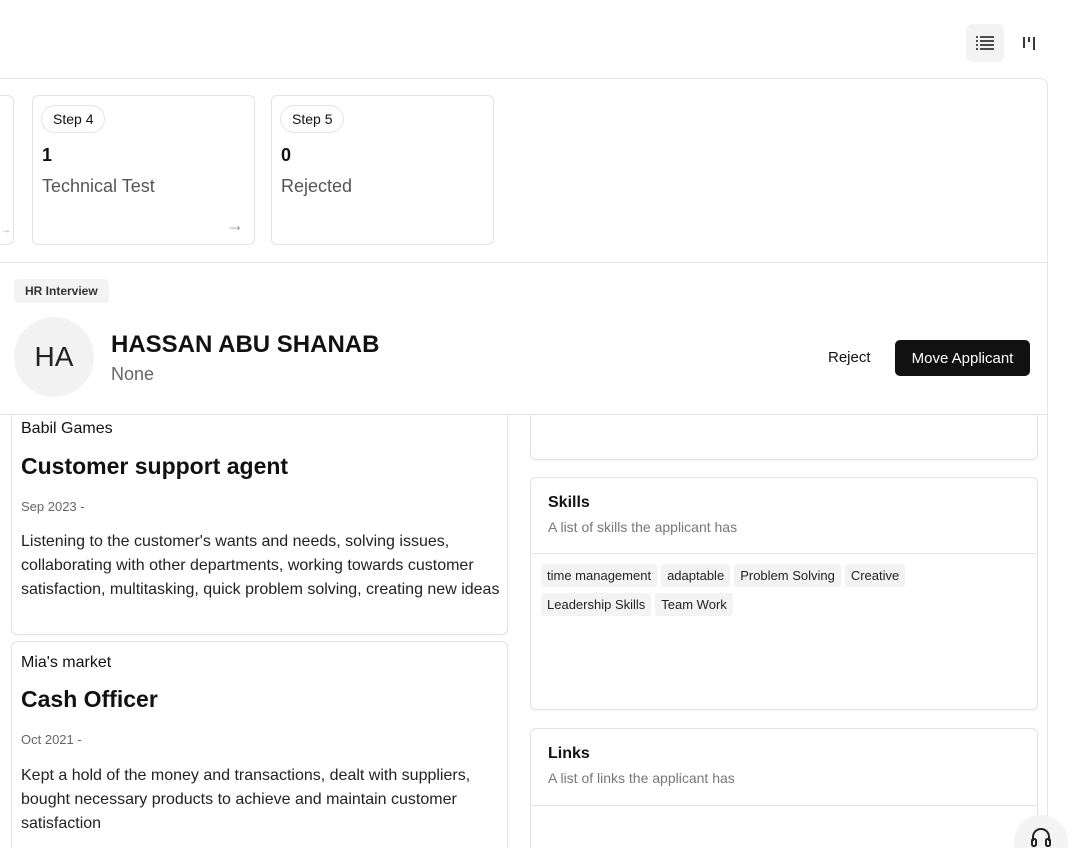 The width and height of the screenshot is (1080, 848). I want to click on skill-tag: Creative, so click(875, 575).